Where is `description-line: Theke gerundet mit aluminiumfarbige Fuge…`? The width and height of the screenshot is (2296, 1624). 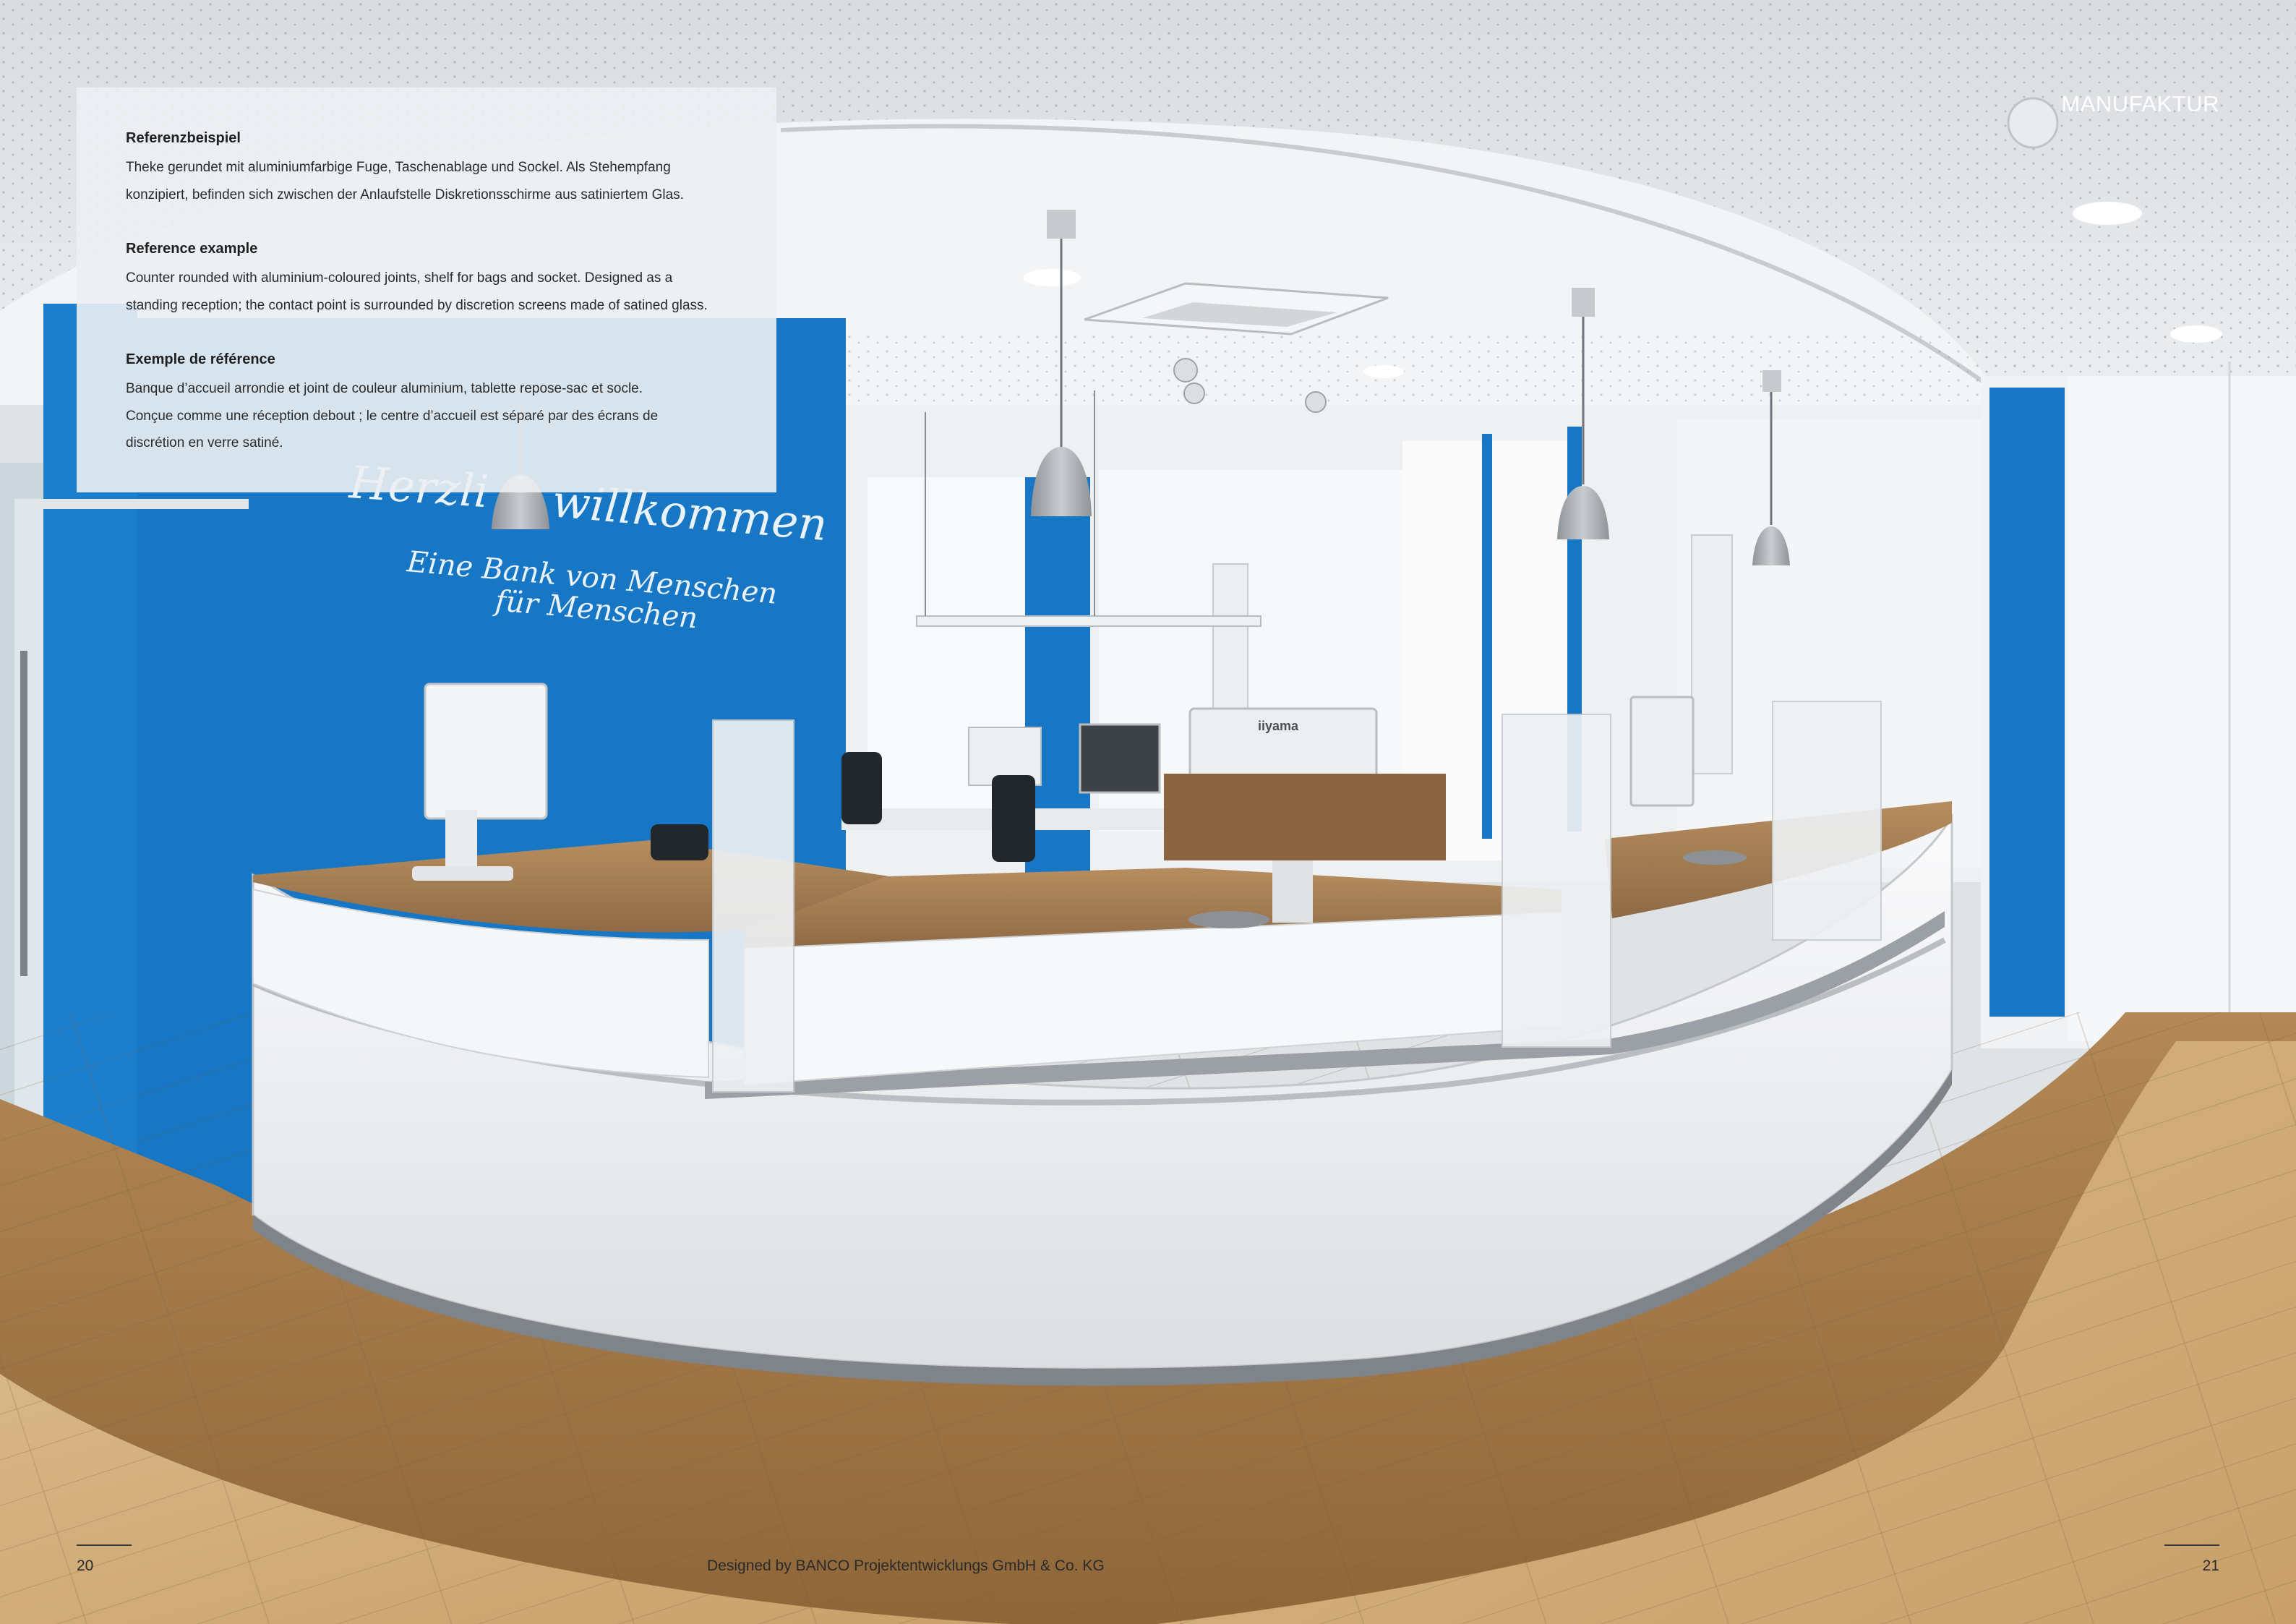
description-line: Theke gerundet mit aluminiumfarbige Fuge… is located at coordinates (398, 167).